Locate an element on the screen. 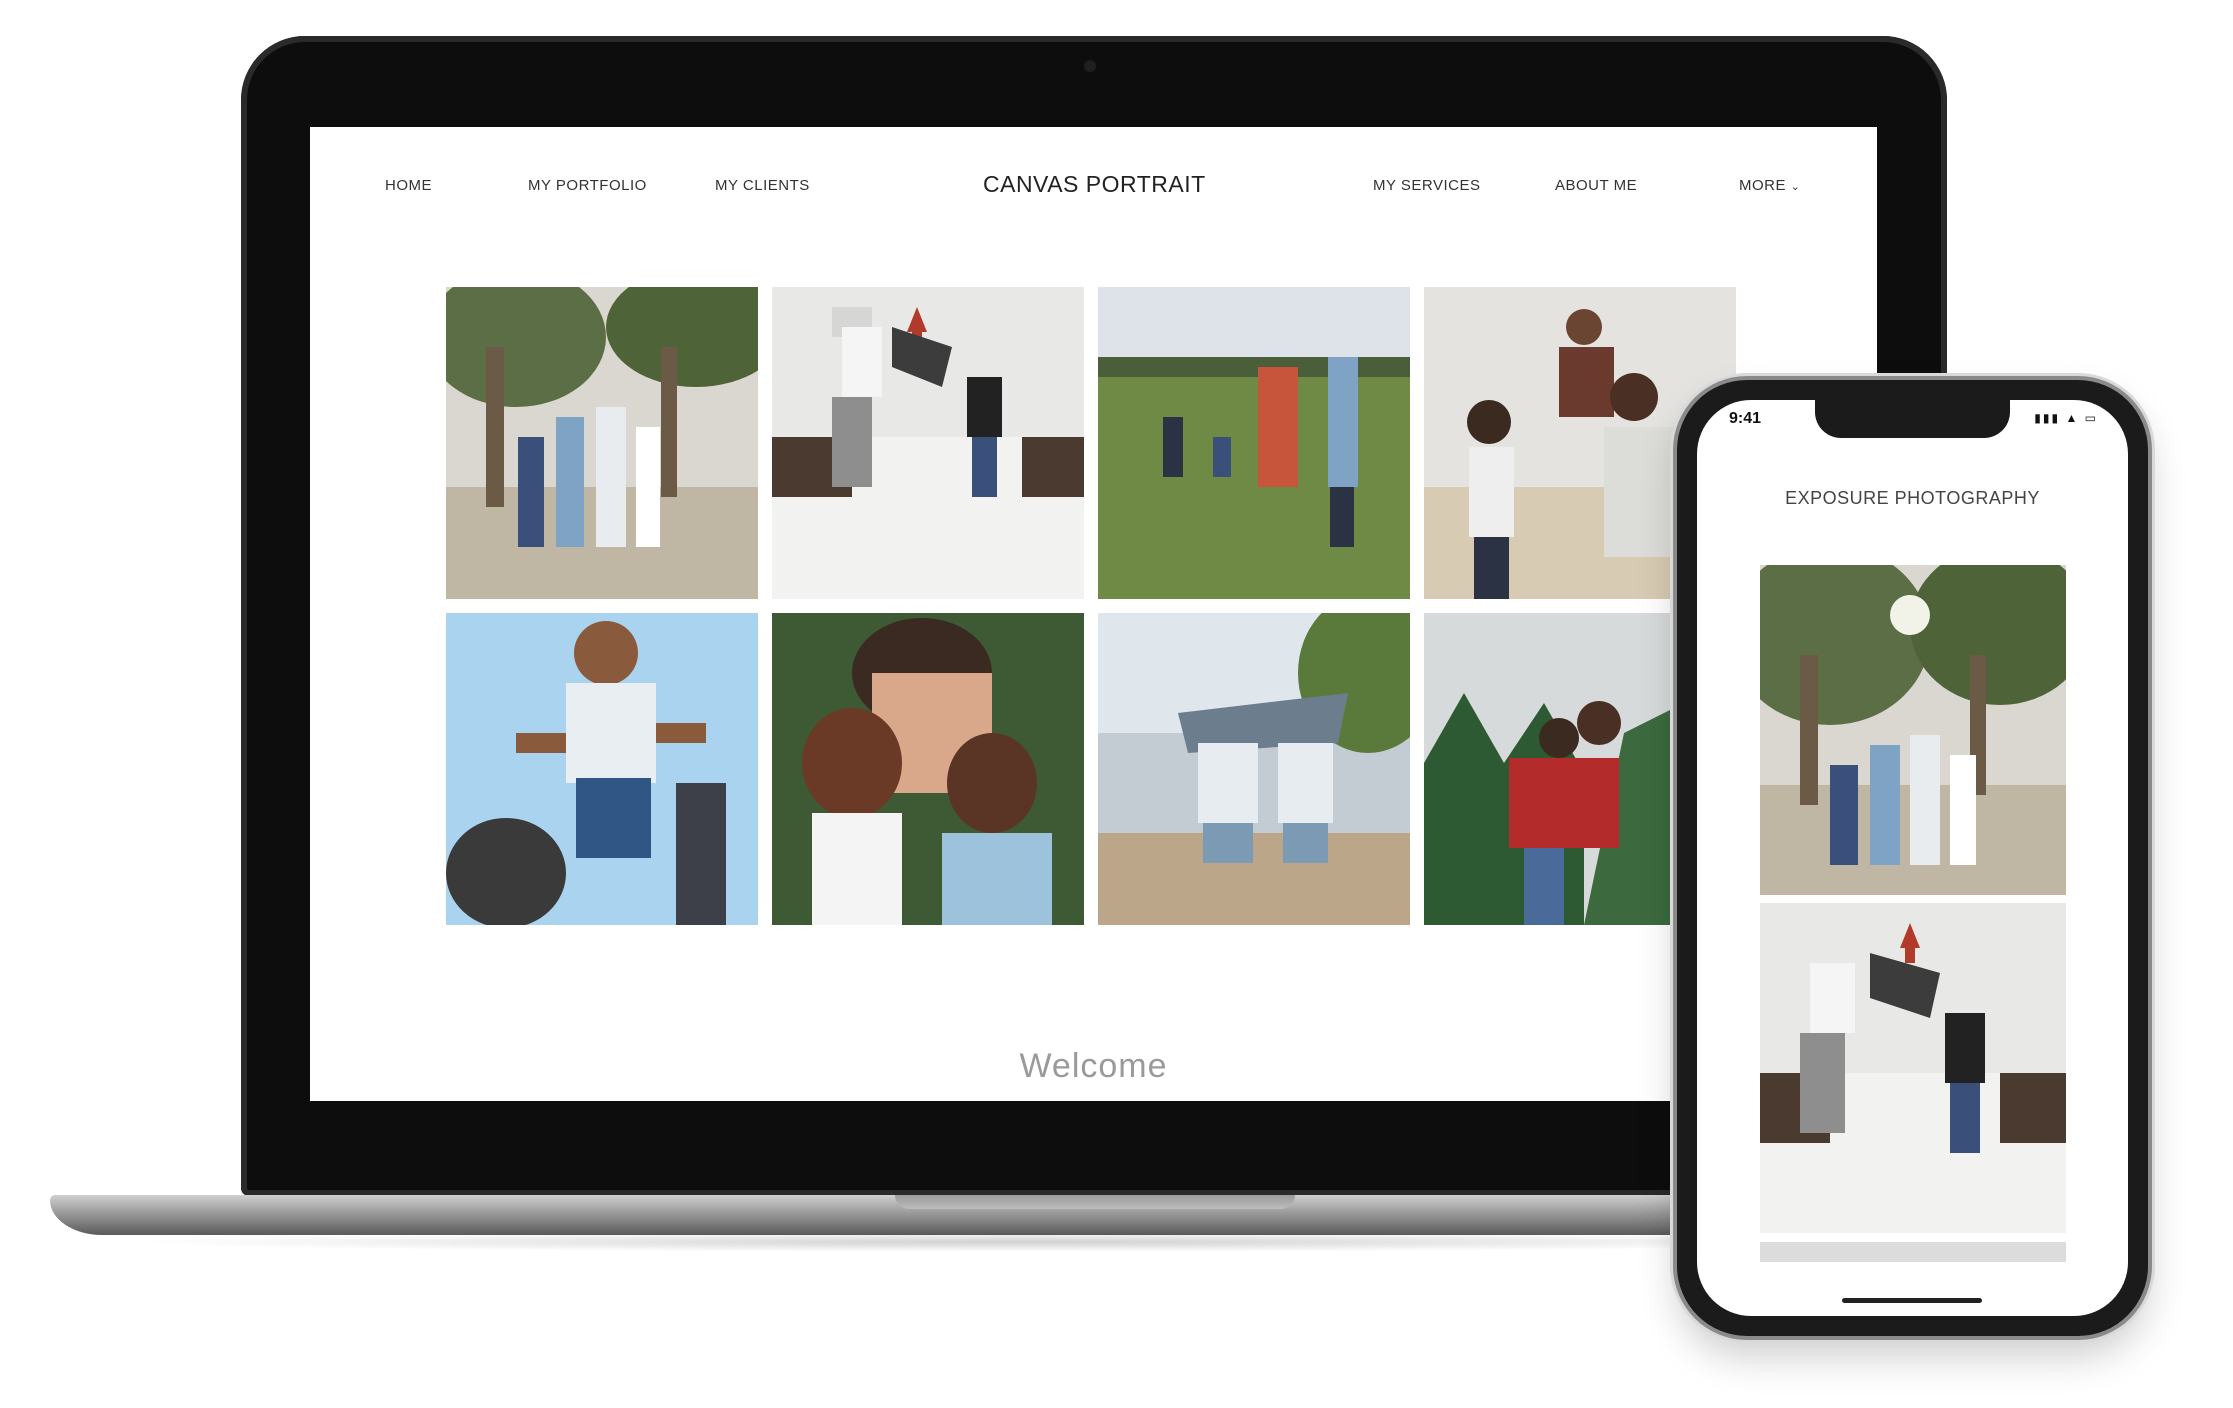  phone-photo-family-trees is located at coordinates (1913, 730).